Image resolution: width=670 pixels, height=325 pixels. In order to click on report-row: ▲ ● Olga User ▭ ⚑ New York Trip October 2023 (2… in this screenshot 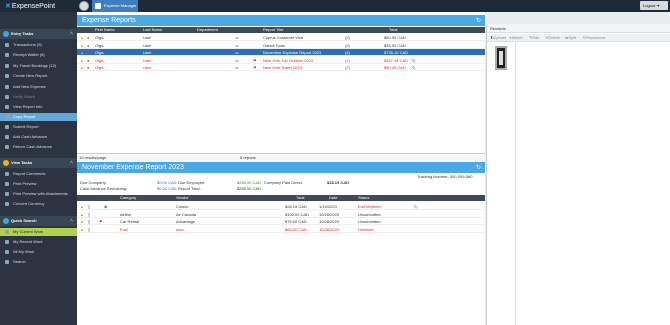, I will do `click(281, 60)`.